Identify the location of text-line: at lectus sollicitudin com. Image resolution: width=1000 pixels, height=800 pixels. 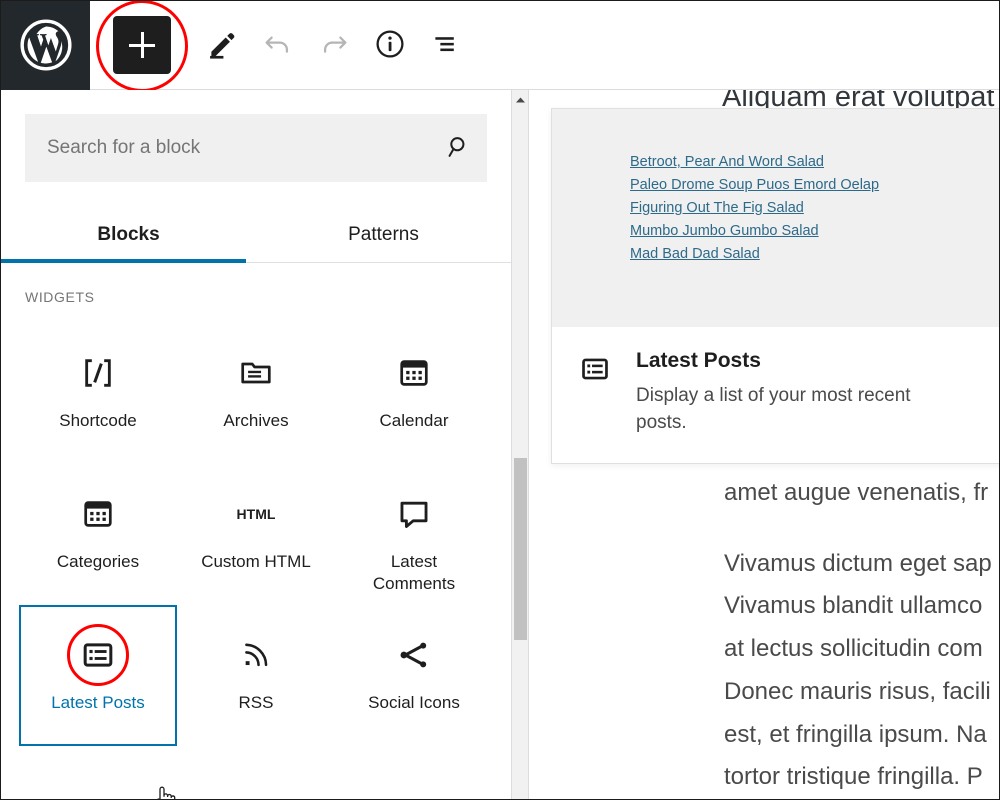
(853, 649).